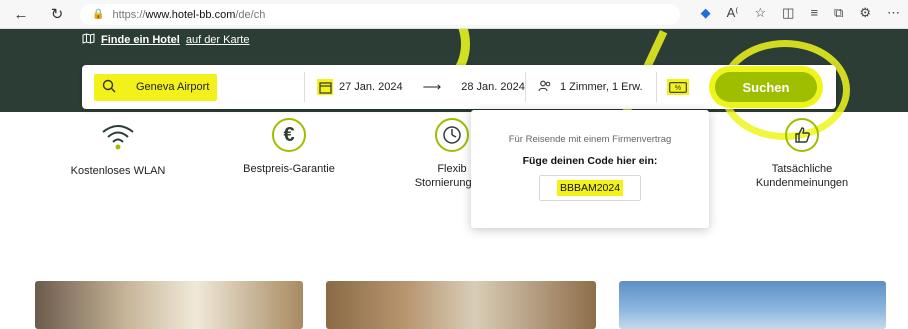 This screenshot has height=329, width=908. What do you see at coordinates (838, 13) in the screenshot?
I see `collections-icon: ⧉` at bounding box center [838, 13].